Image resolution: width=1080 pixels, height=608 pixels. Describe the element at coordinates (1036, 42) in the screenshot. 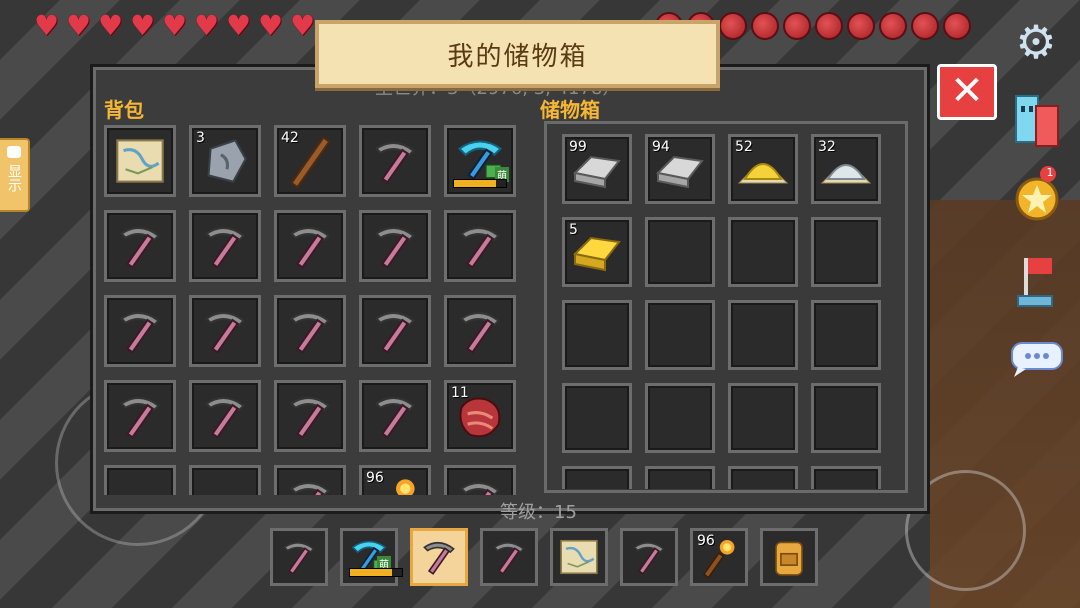

I see `settings-gear-icon: ⚙` at that location.